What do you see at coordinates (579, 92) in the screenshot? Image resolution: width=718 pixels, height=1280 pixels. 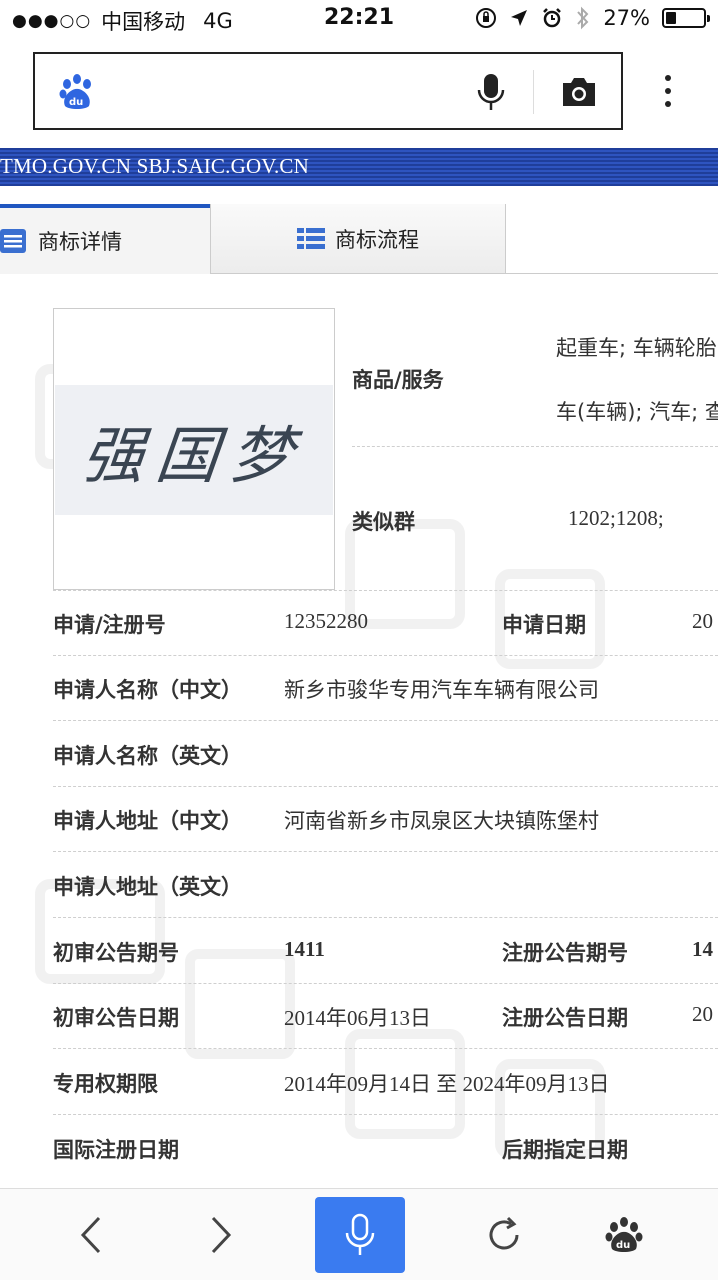 I see `camera-icon` at bounding box center [579, 92].